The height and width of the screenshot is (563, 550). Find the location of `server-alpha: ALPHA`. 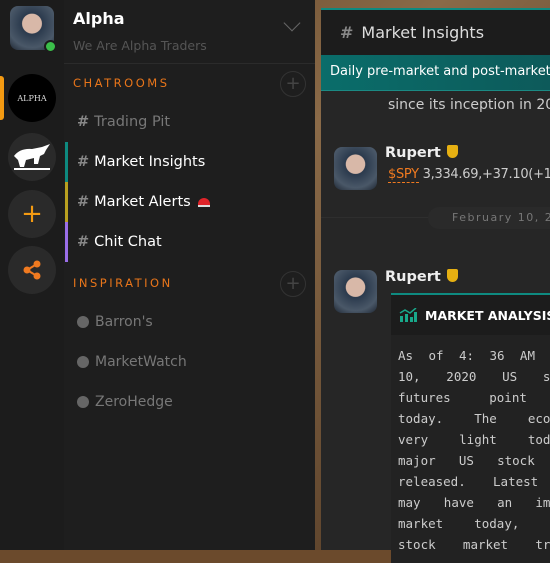

server-alpha: ALPHA is located at coordinates (32, 98).